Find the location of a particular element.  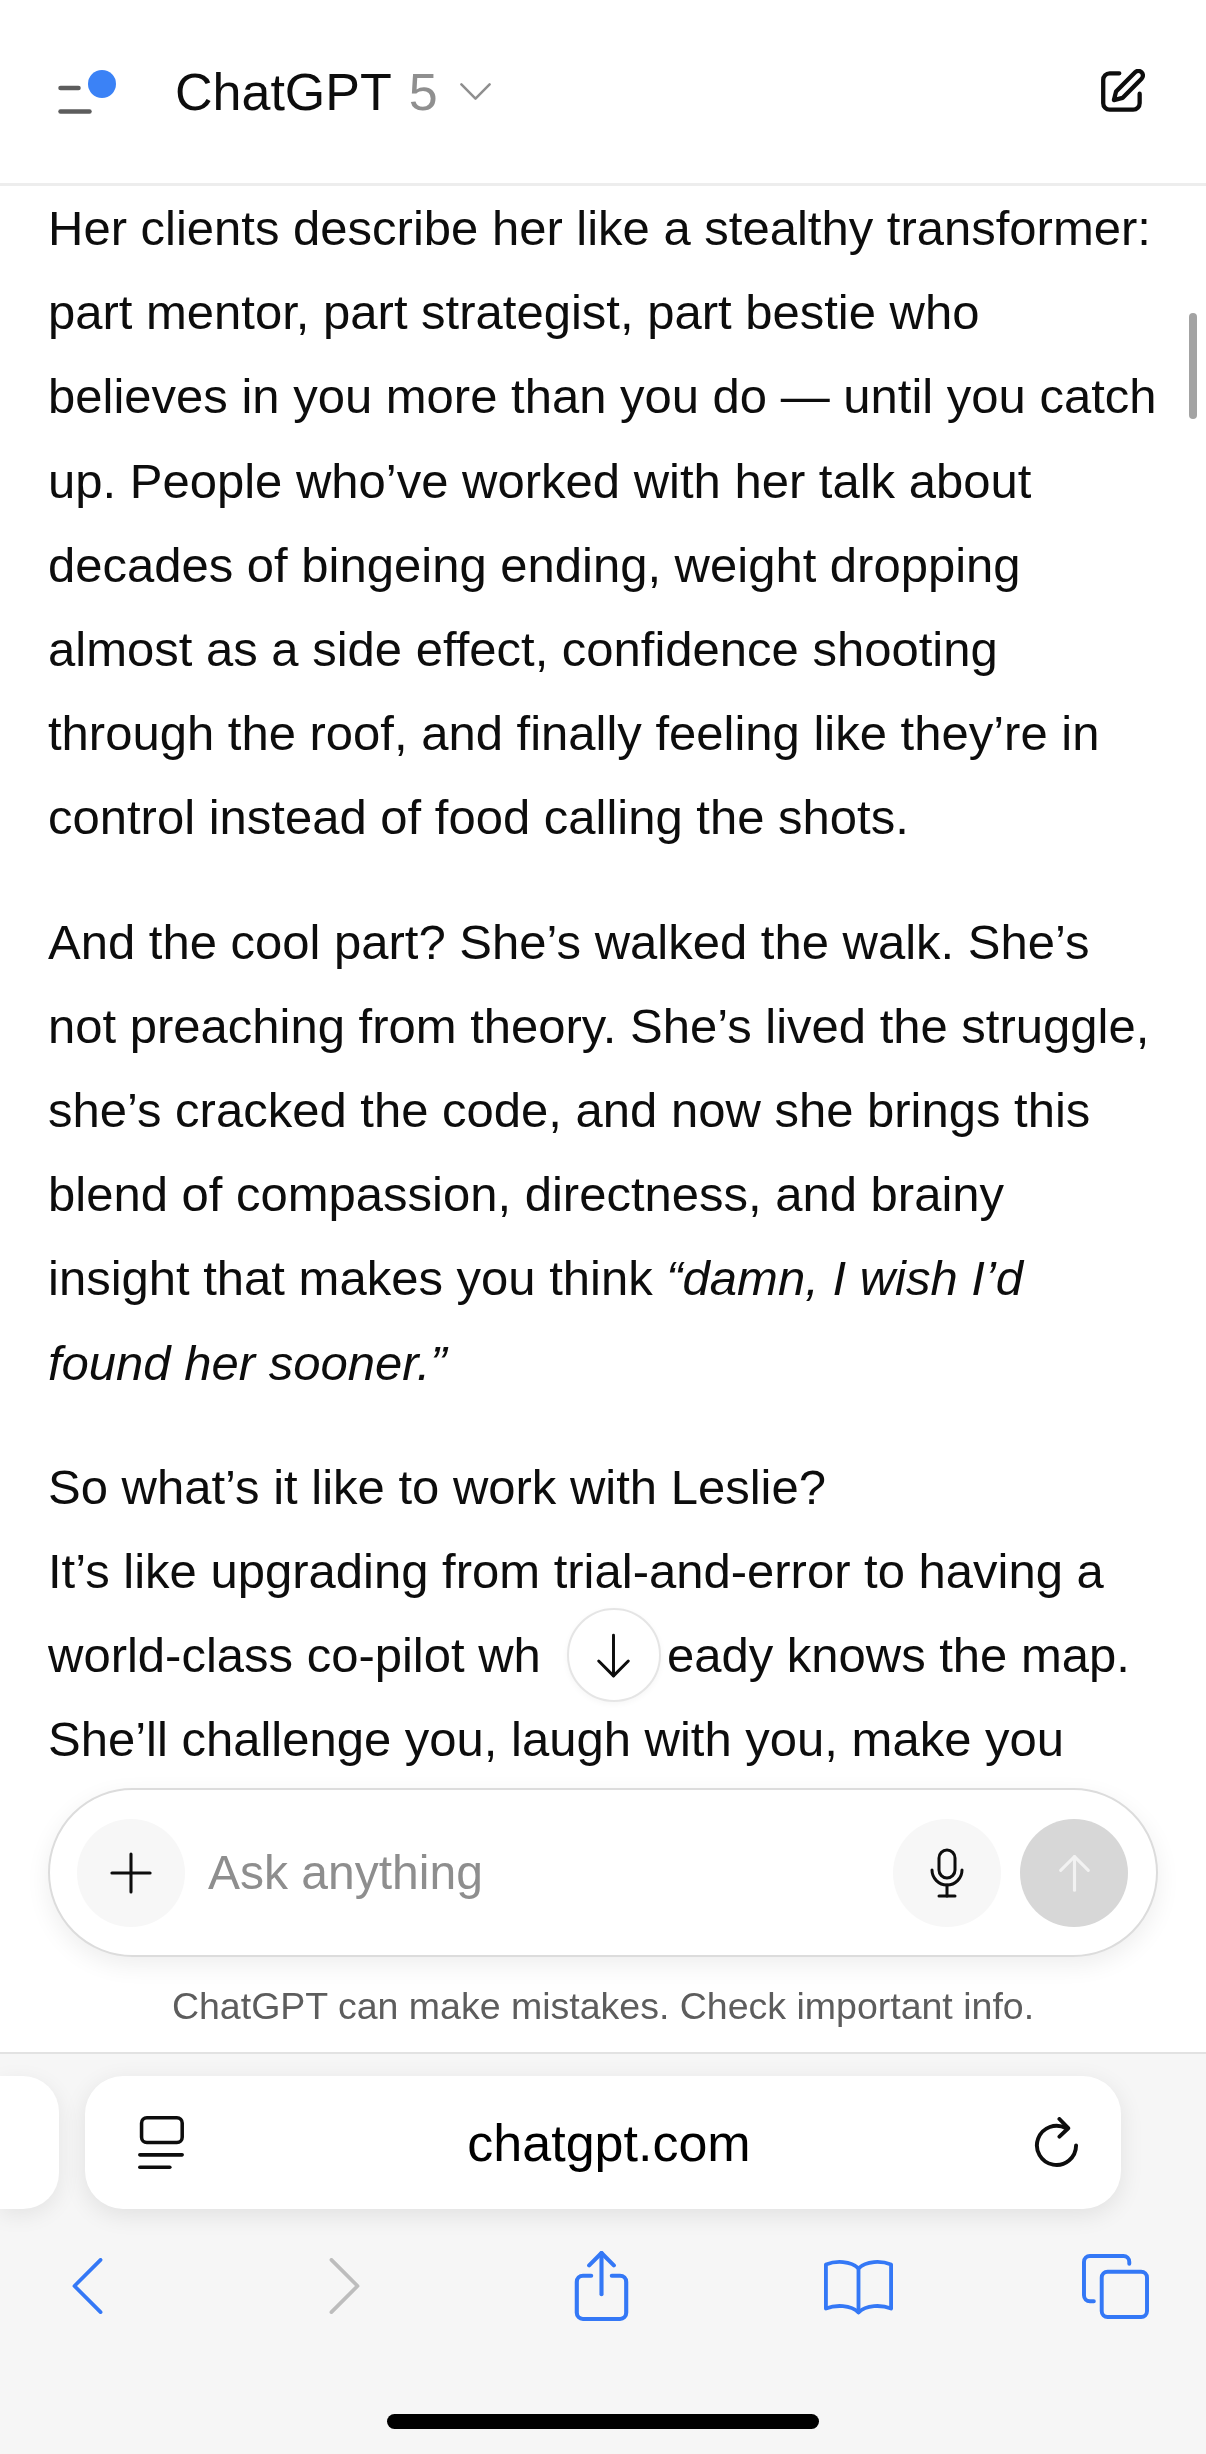

chevron-right-icon is located at coordinates (344, 2286).